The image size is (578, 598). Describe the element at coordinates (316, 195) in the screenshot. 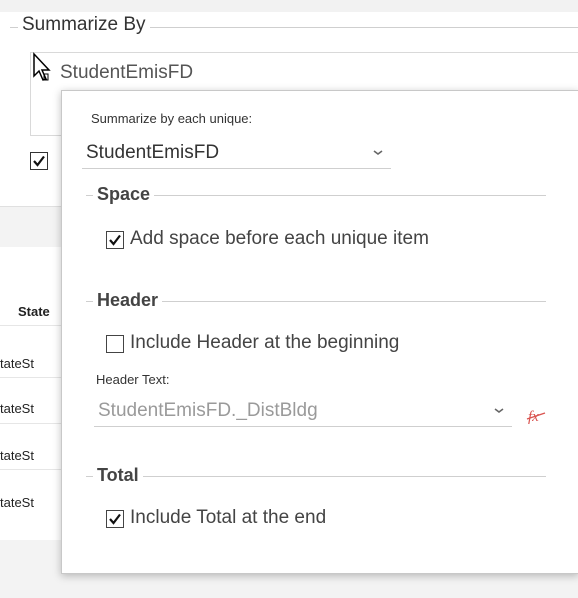

I see `space-section-line` at that location.